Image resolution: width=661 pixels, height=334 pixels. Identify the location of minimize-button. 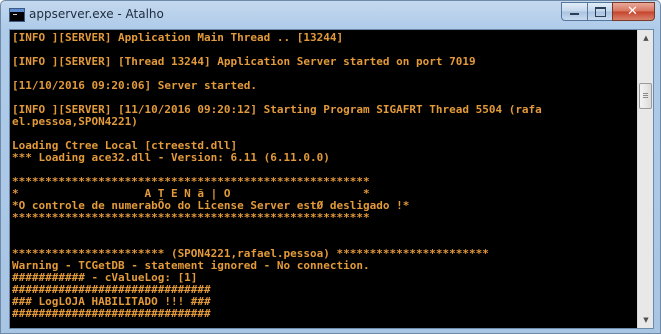
(574, 11).